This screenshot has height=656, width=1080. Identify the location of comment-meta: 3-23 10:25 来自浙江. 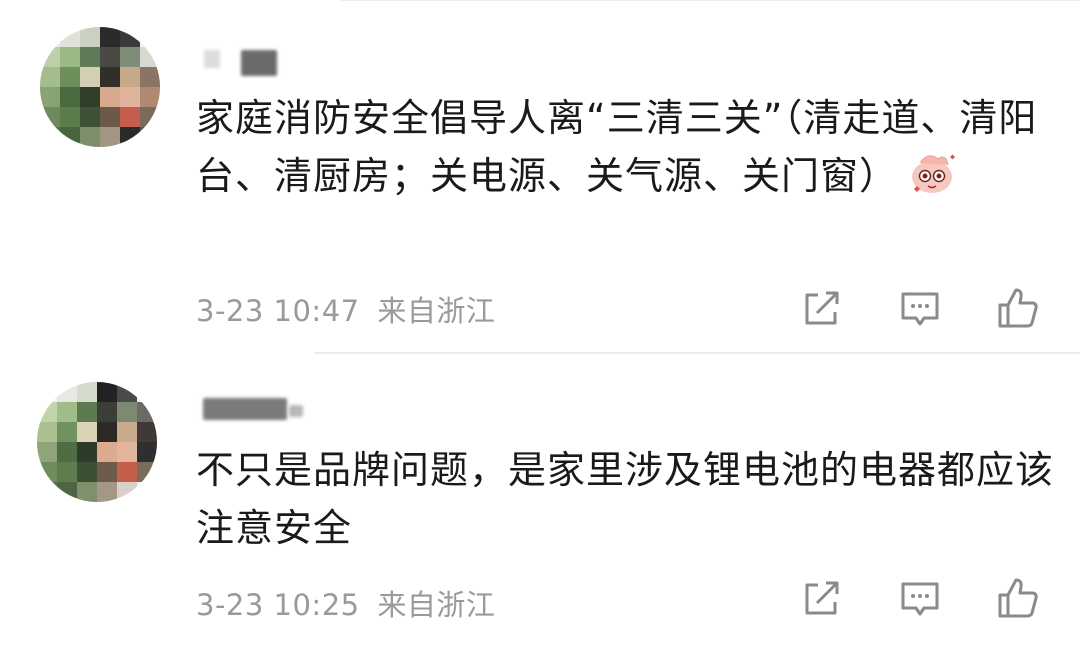
(345, 603).